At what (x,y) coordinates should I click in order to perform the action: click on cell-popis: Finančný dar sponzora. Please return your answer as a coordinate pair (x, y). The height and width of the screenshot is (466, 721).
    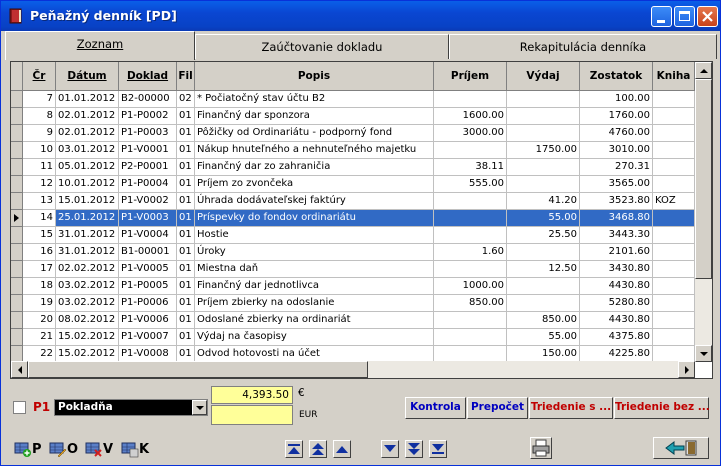
    Looking at the image, I should click on (314, 116).